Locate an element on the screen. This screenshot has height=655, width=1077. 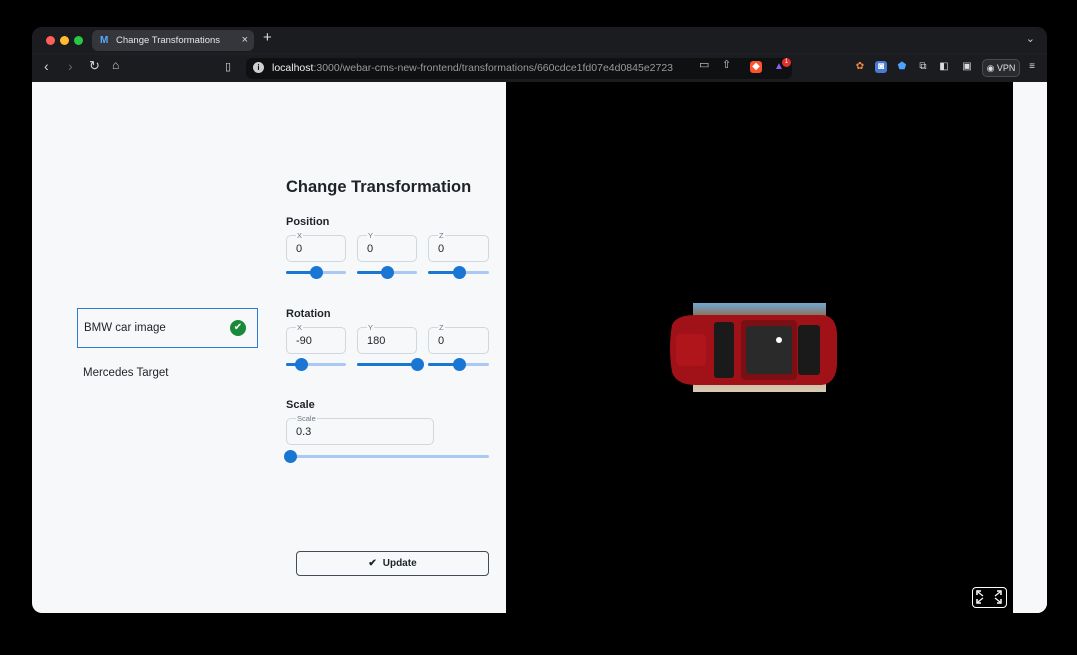
car-model is located at coordinates (753, 350).